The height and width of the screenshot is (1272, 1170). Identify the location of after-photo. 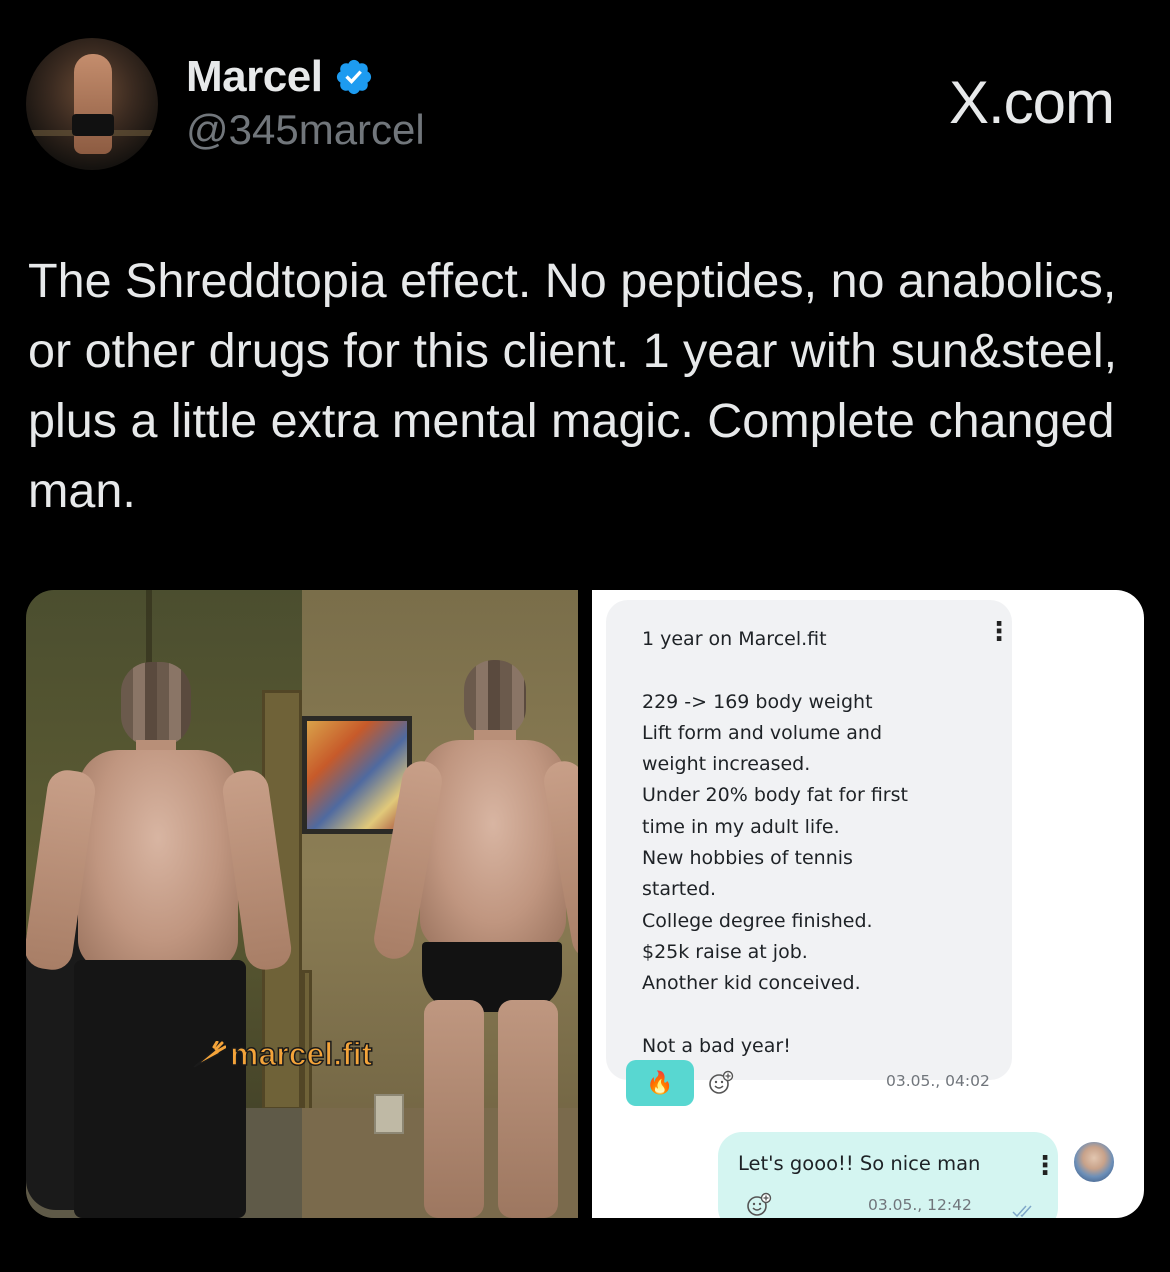
(440, 904).